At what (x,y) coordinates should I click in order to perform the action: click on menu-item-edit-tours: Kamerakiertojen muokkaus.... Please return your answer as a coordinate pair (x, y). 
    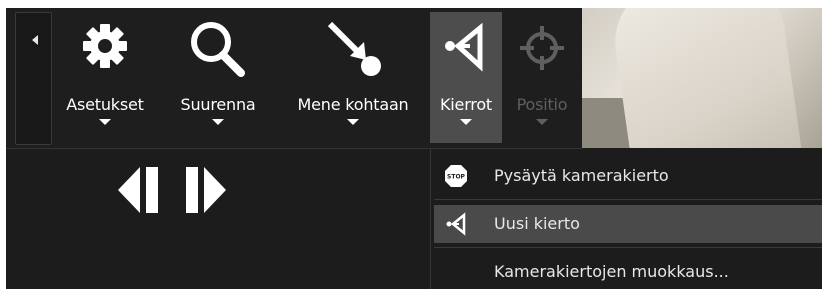
    Looking at the image, I should click on (628, 271).